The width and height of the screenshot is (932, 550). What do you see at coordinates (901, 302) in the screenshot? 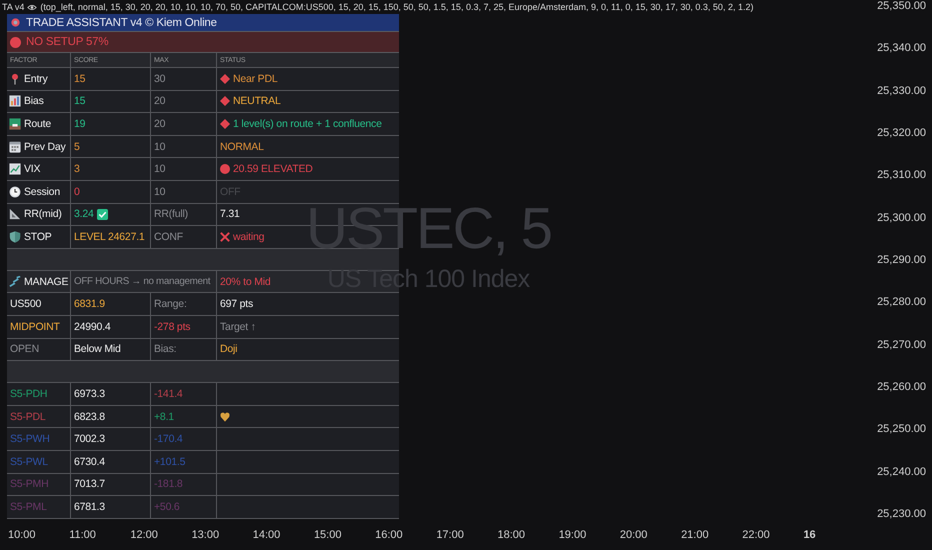
I see `price-label: 25,280.00` at bounding box center [901, 302].